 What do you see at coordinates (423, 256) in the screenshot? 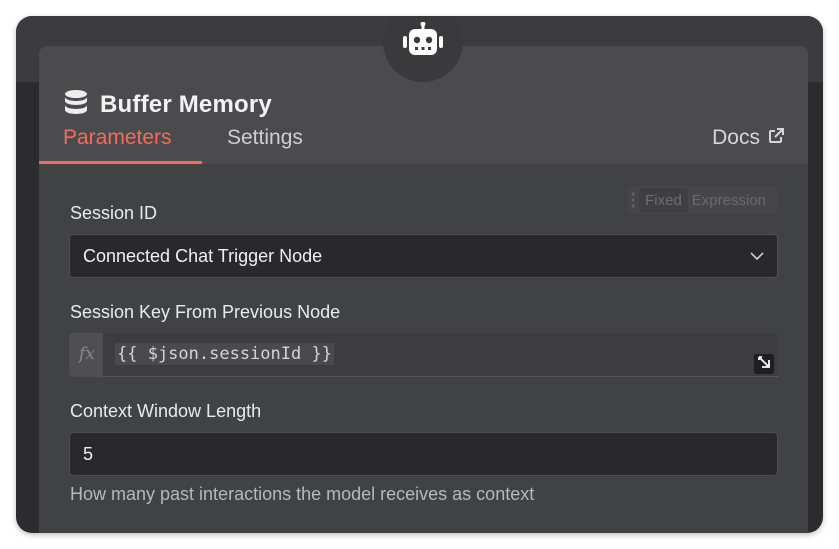
I see `session-id-select: Connected Chat Trigger Node` at bounding box center [423, 256].